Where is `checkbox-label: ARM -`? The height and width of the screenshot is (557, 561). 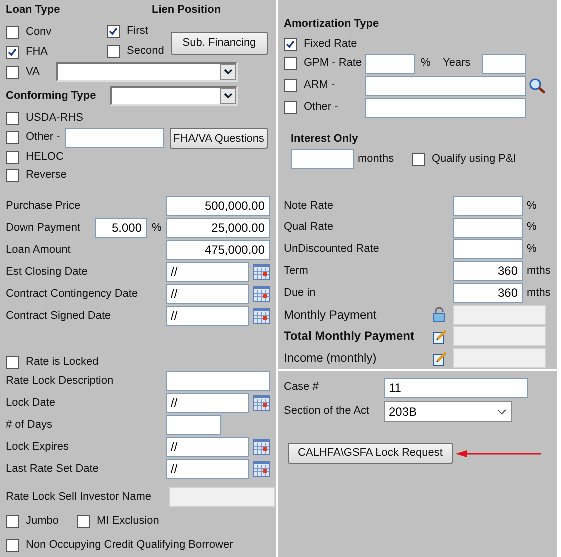 checkbox-label: ARM - is located at coordinates (320, 86).